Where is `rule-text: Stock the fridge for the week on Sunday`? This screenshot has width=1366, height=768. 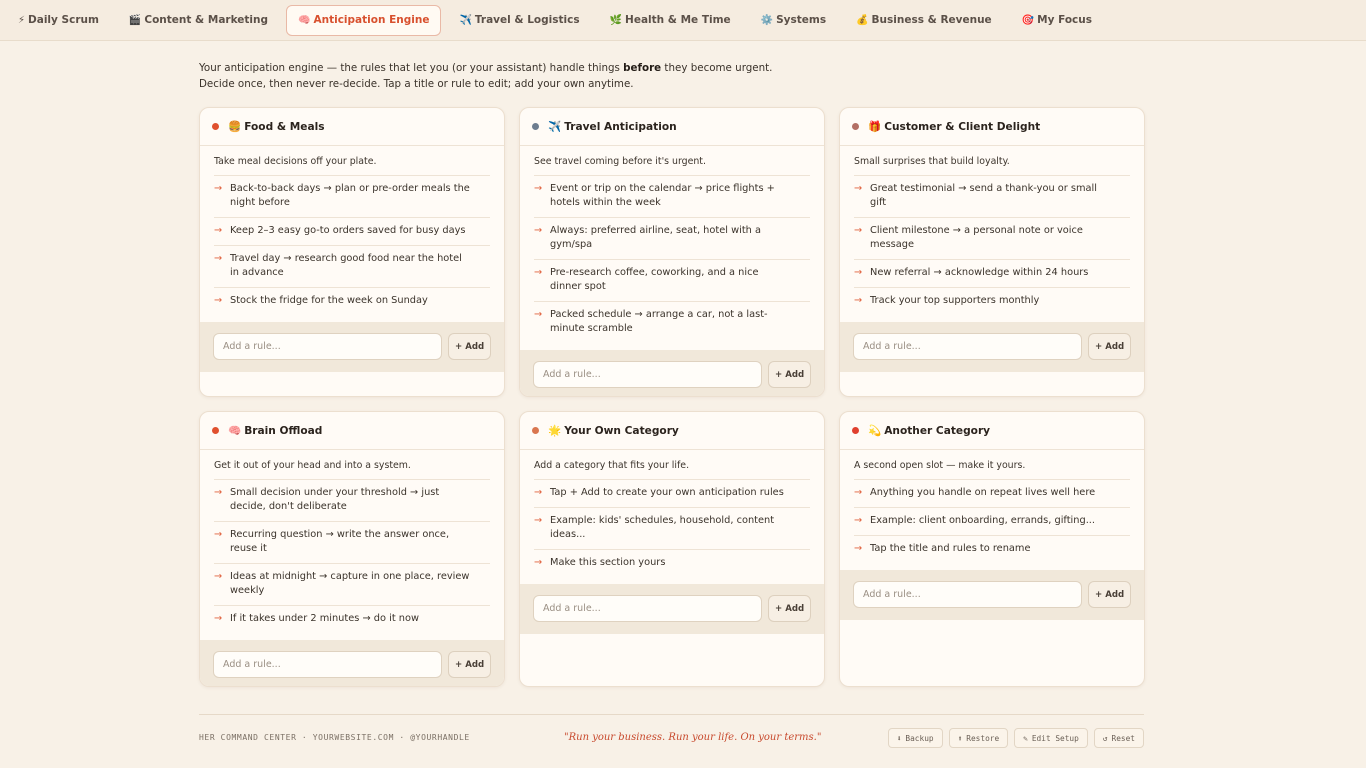
rule-text: Stock the fridge for the week on Sunday is located at coordinates (329, 300).